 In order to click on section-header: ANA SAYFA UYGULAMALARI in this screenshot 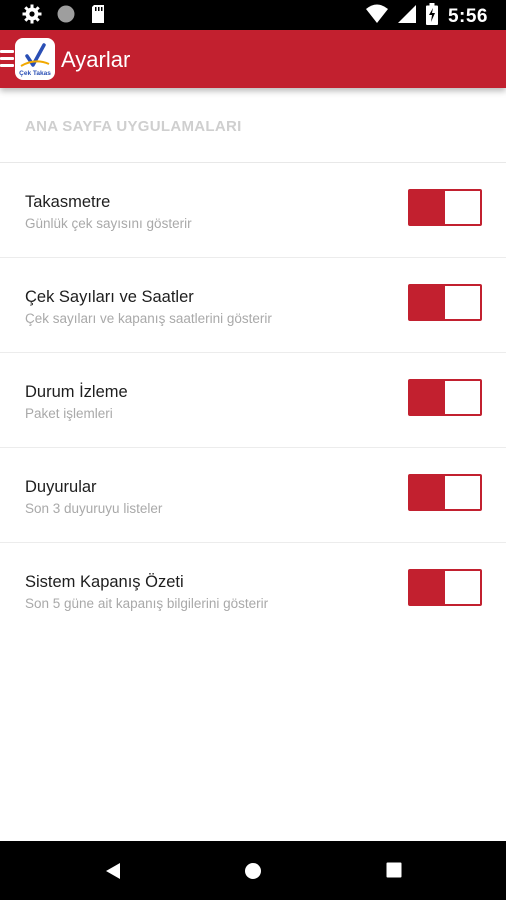, I will do `click(253, 125)`.